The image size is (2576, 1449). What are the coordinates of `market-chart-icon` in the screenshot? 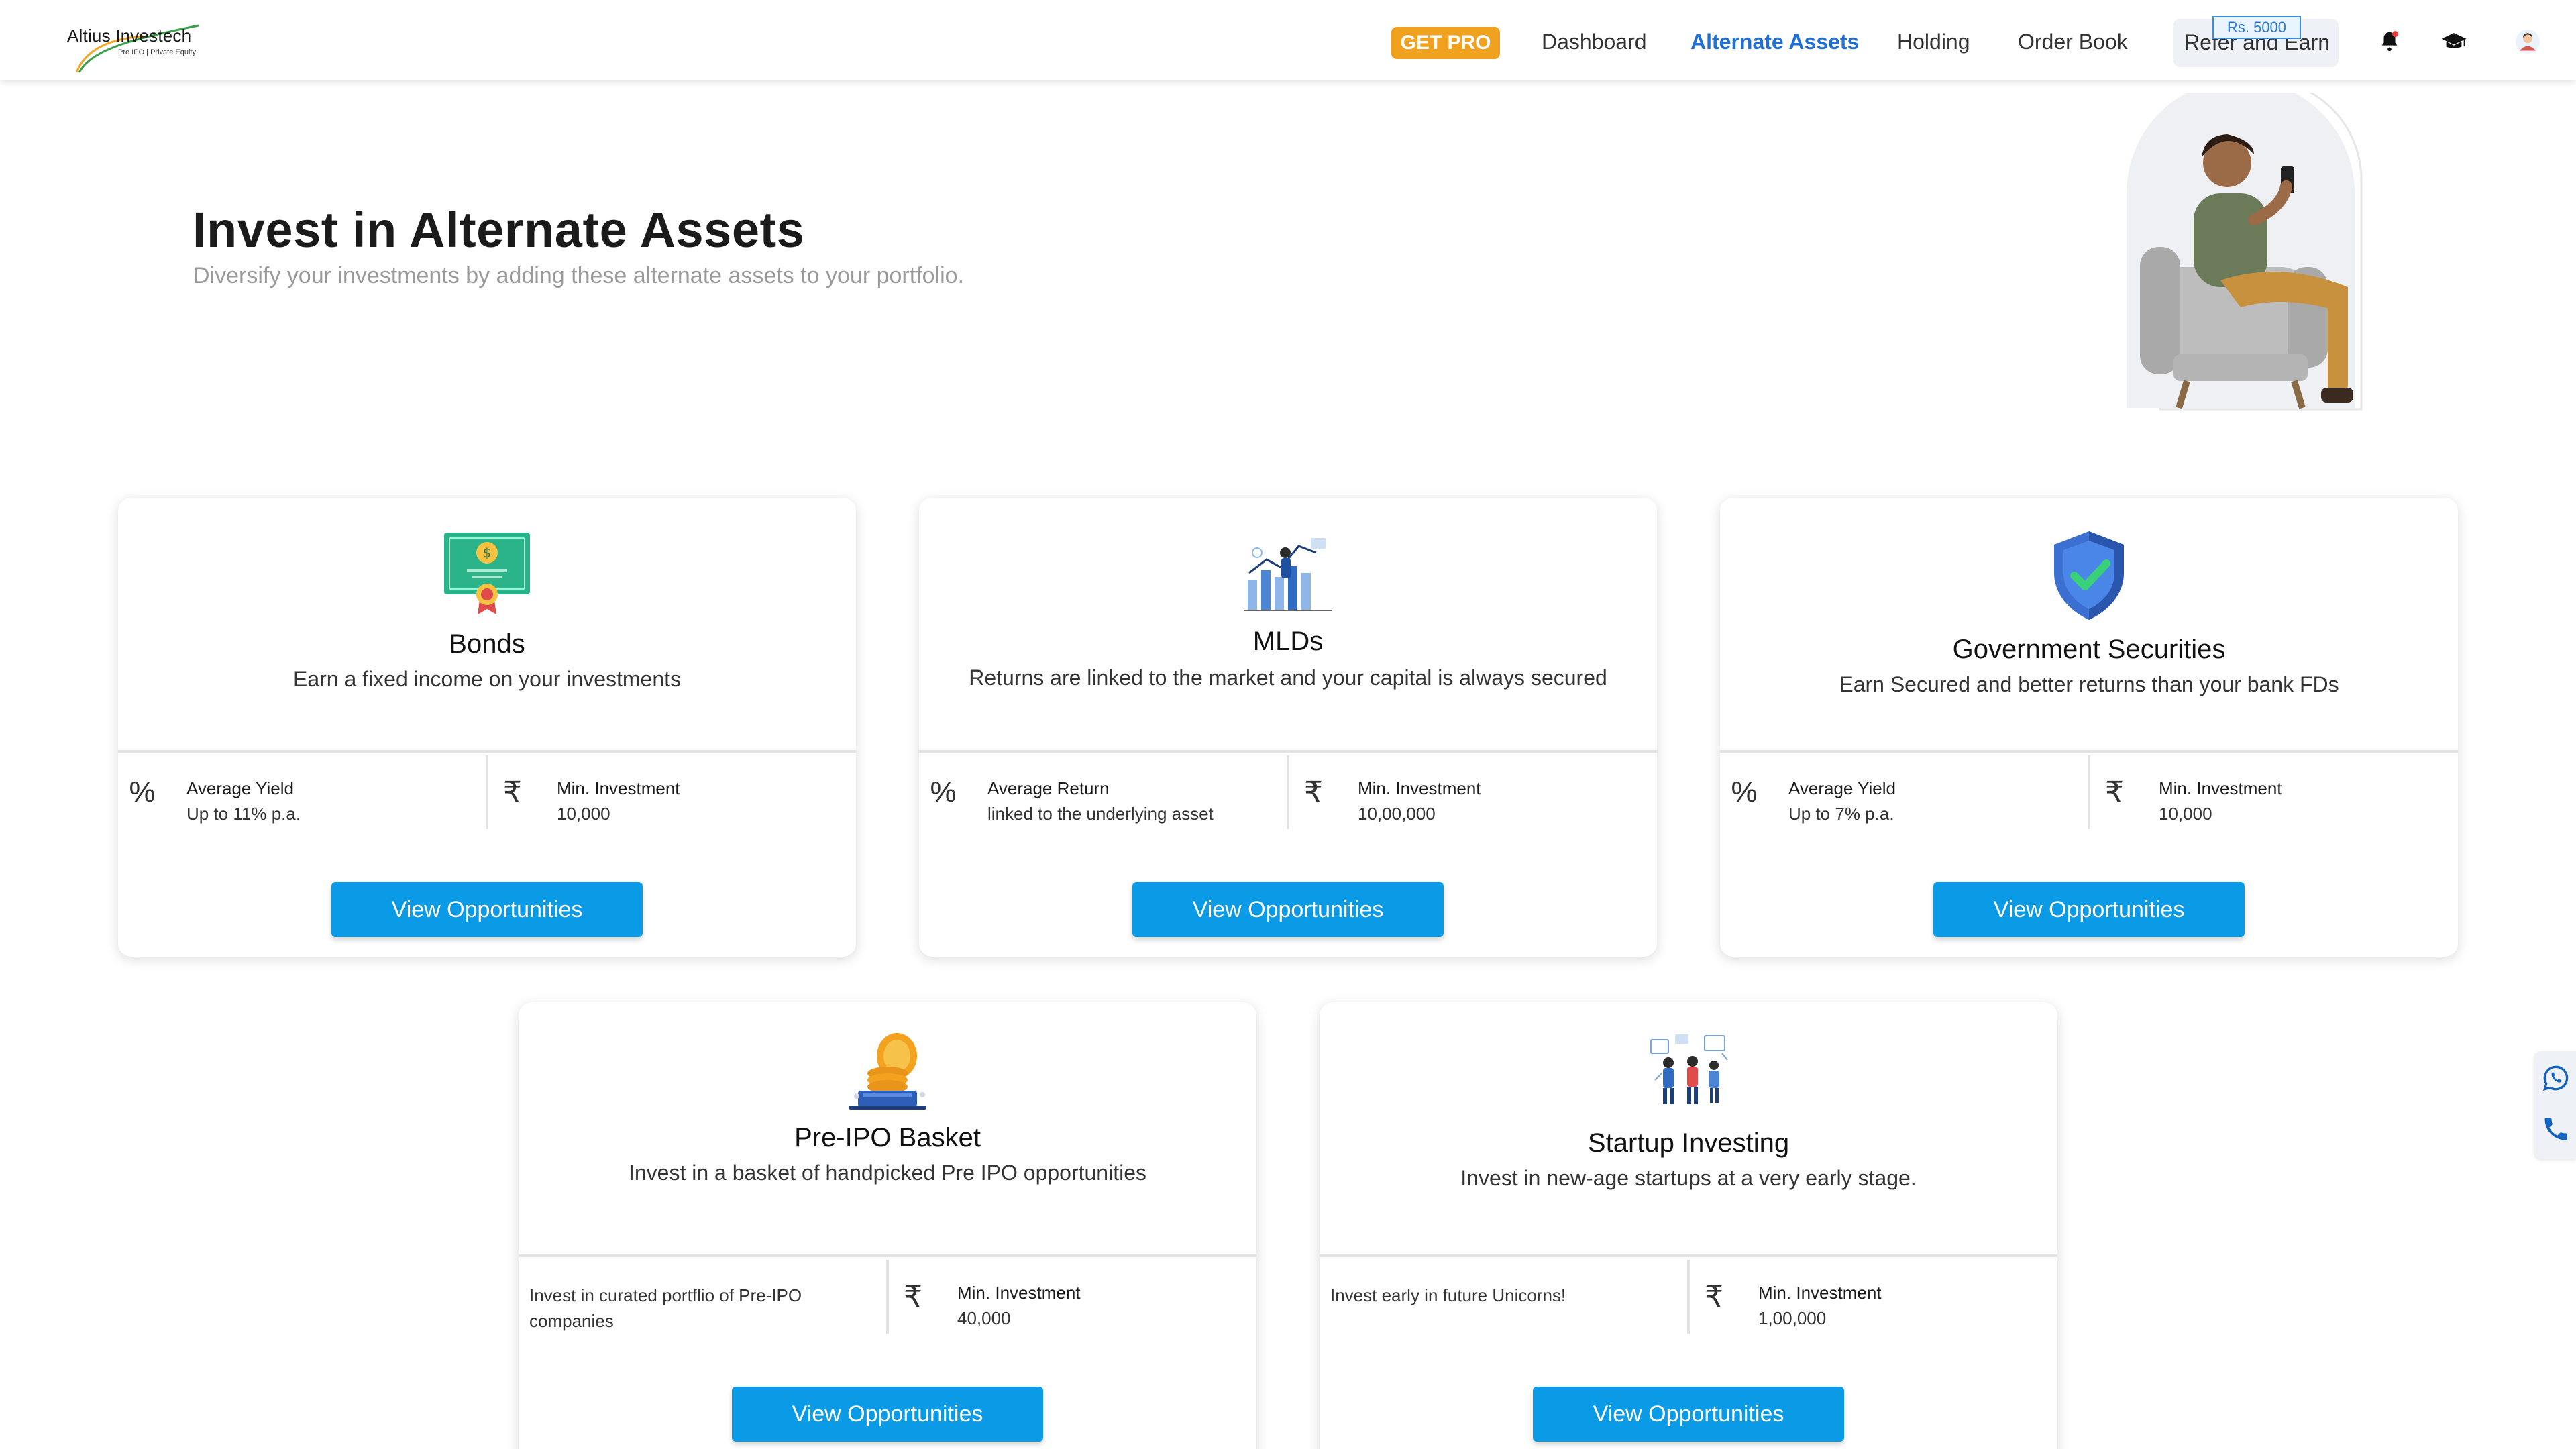 It's located at (1288, 574).